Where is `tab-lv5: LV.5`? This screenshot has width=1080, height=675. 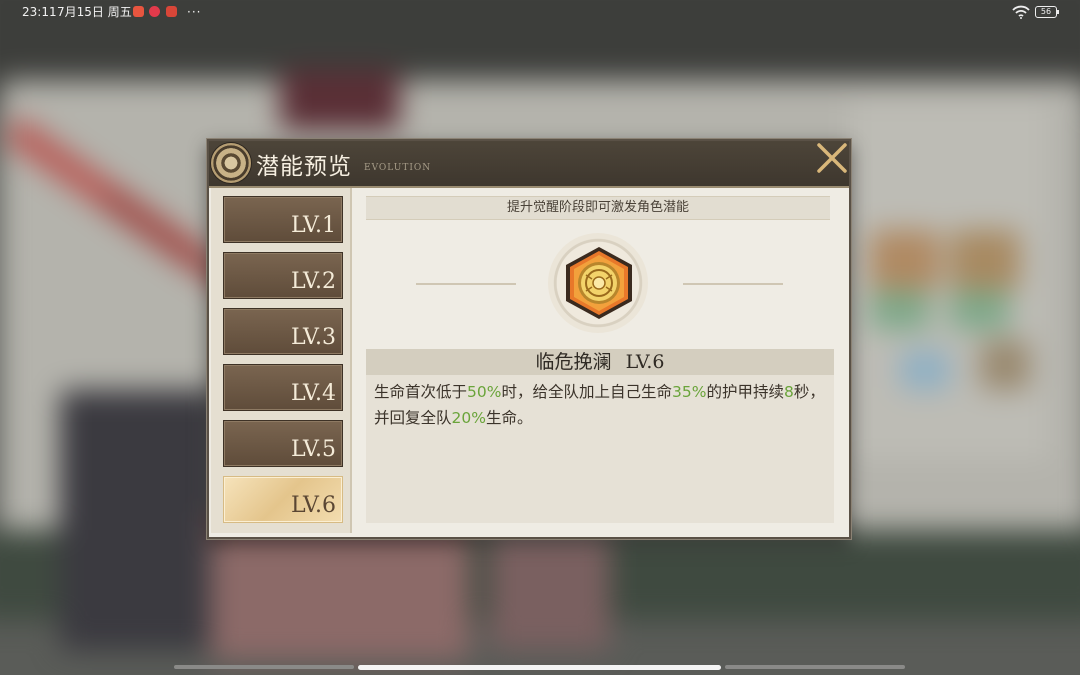
tab-lv5: LV.5 is located at coordinates (283, 443).